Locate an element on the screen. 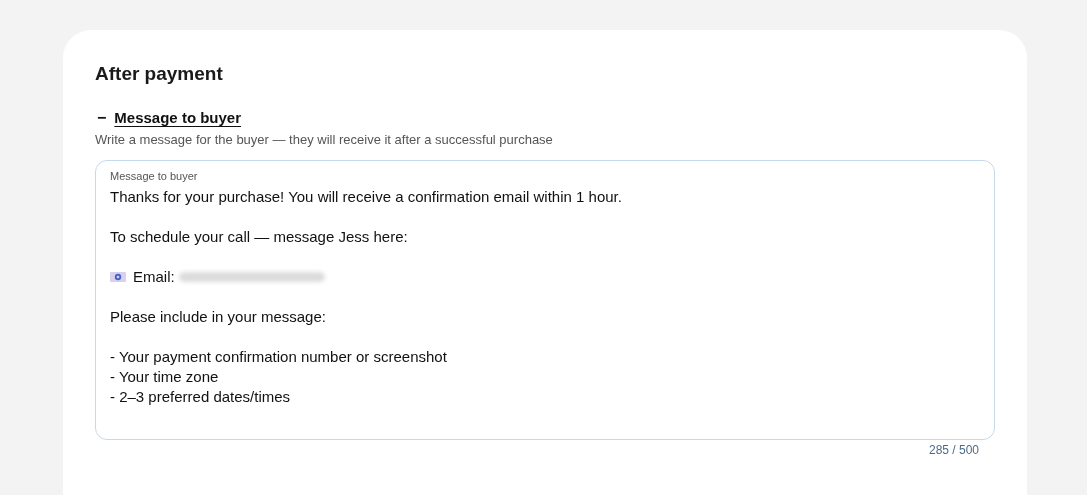  email-label: Email: is located at coordinates (154, 277).